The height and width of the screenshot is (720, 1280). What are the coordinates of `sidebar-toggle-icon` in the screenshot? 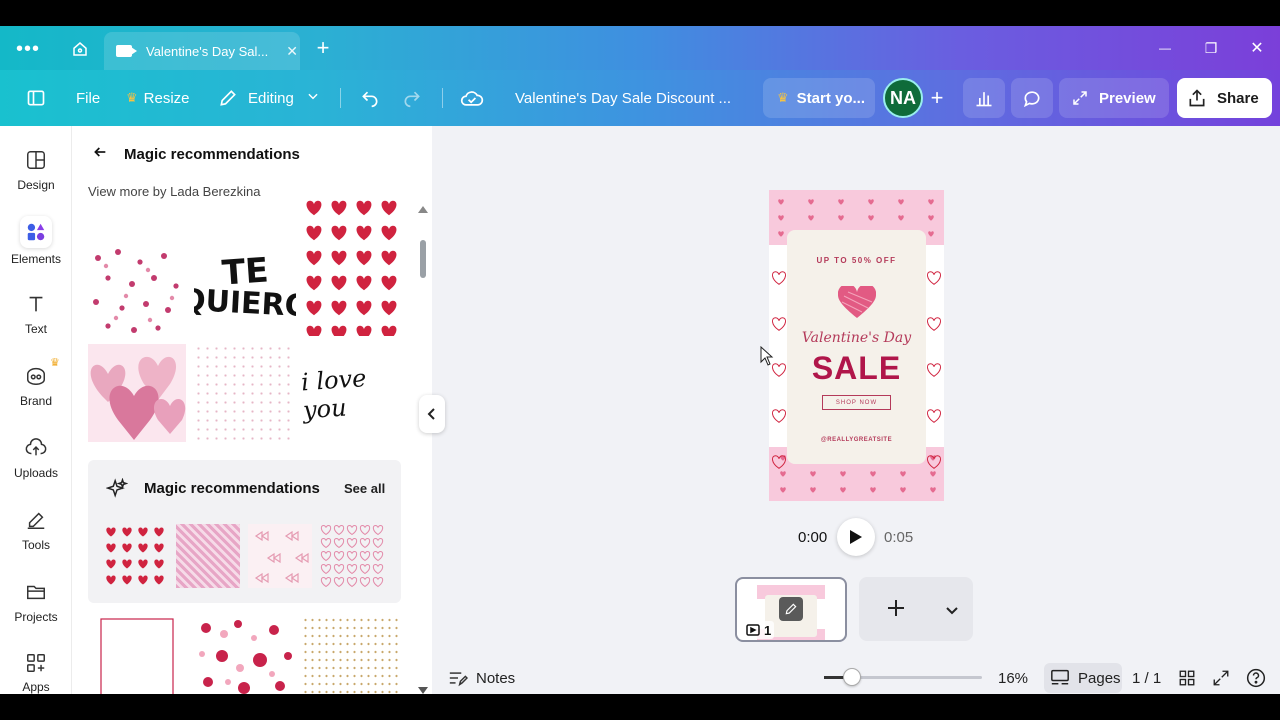 It's located at (36, 98).